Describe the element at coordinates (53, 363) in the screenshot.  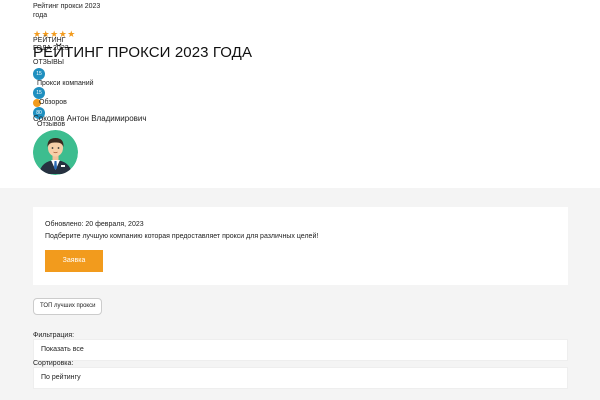
I see `sort-label: Сортировка:` at that location.